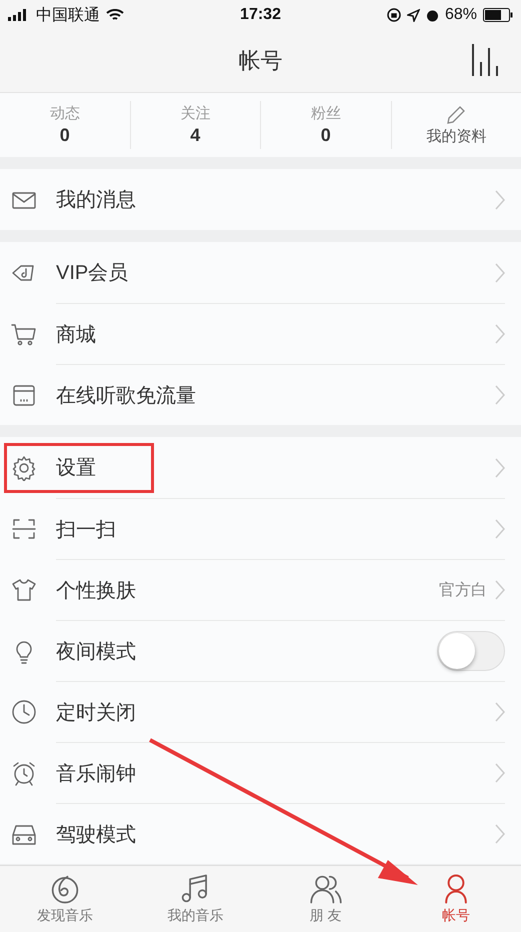  I want to click on menu-row: 我的消息, so click(260, 199).